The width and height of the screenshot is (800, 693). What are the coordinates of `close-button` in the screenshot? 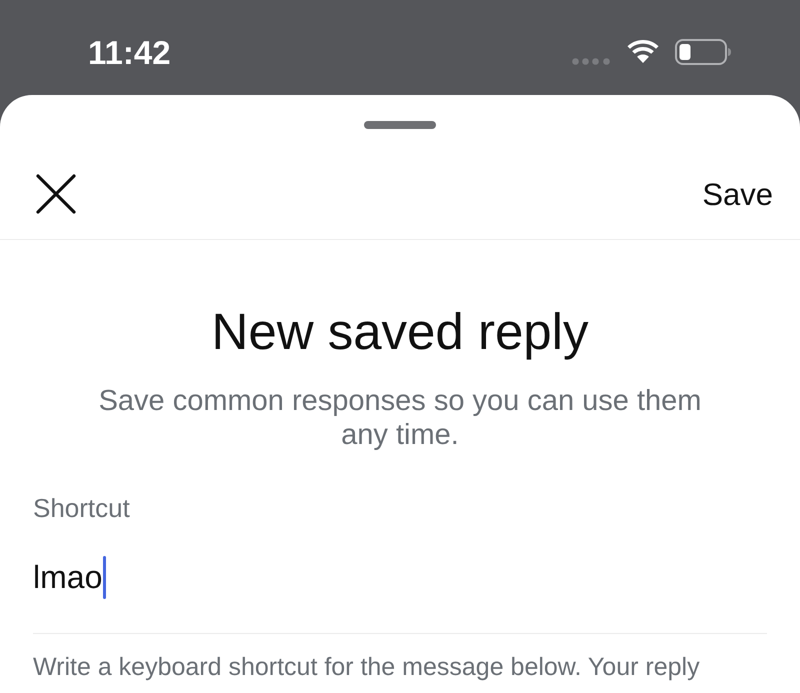 It's located at (56, 194).